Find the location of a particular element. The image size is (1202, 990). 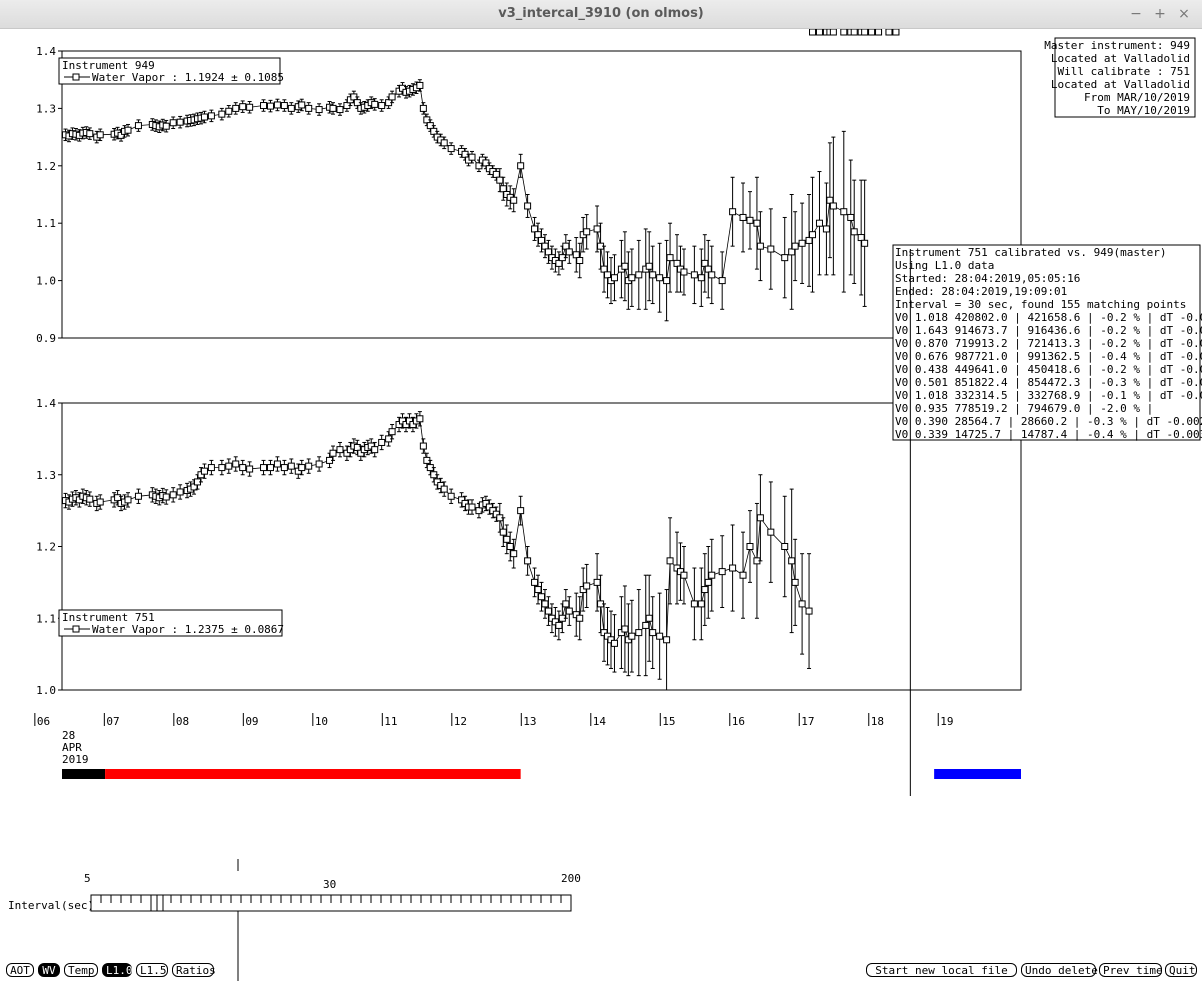

undo-delete-button: Undo delete is located at coordinates (1059, 970).